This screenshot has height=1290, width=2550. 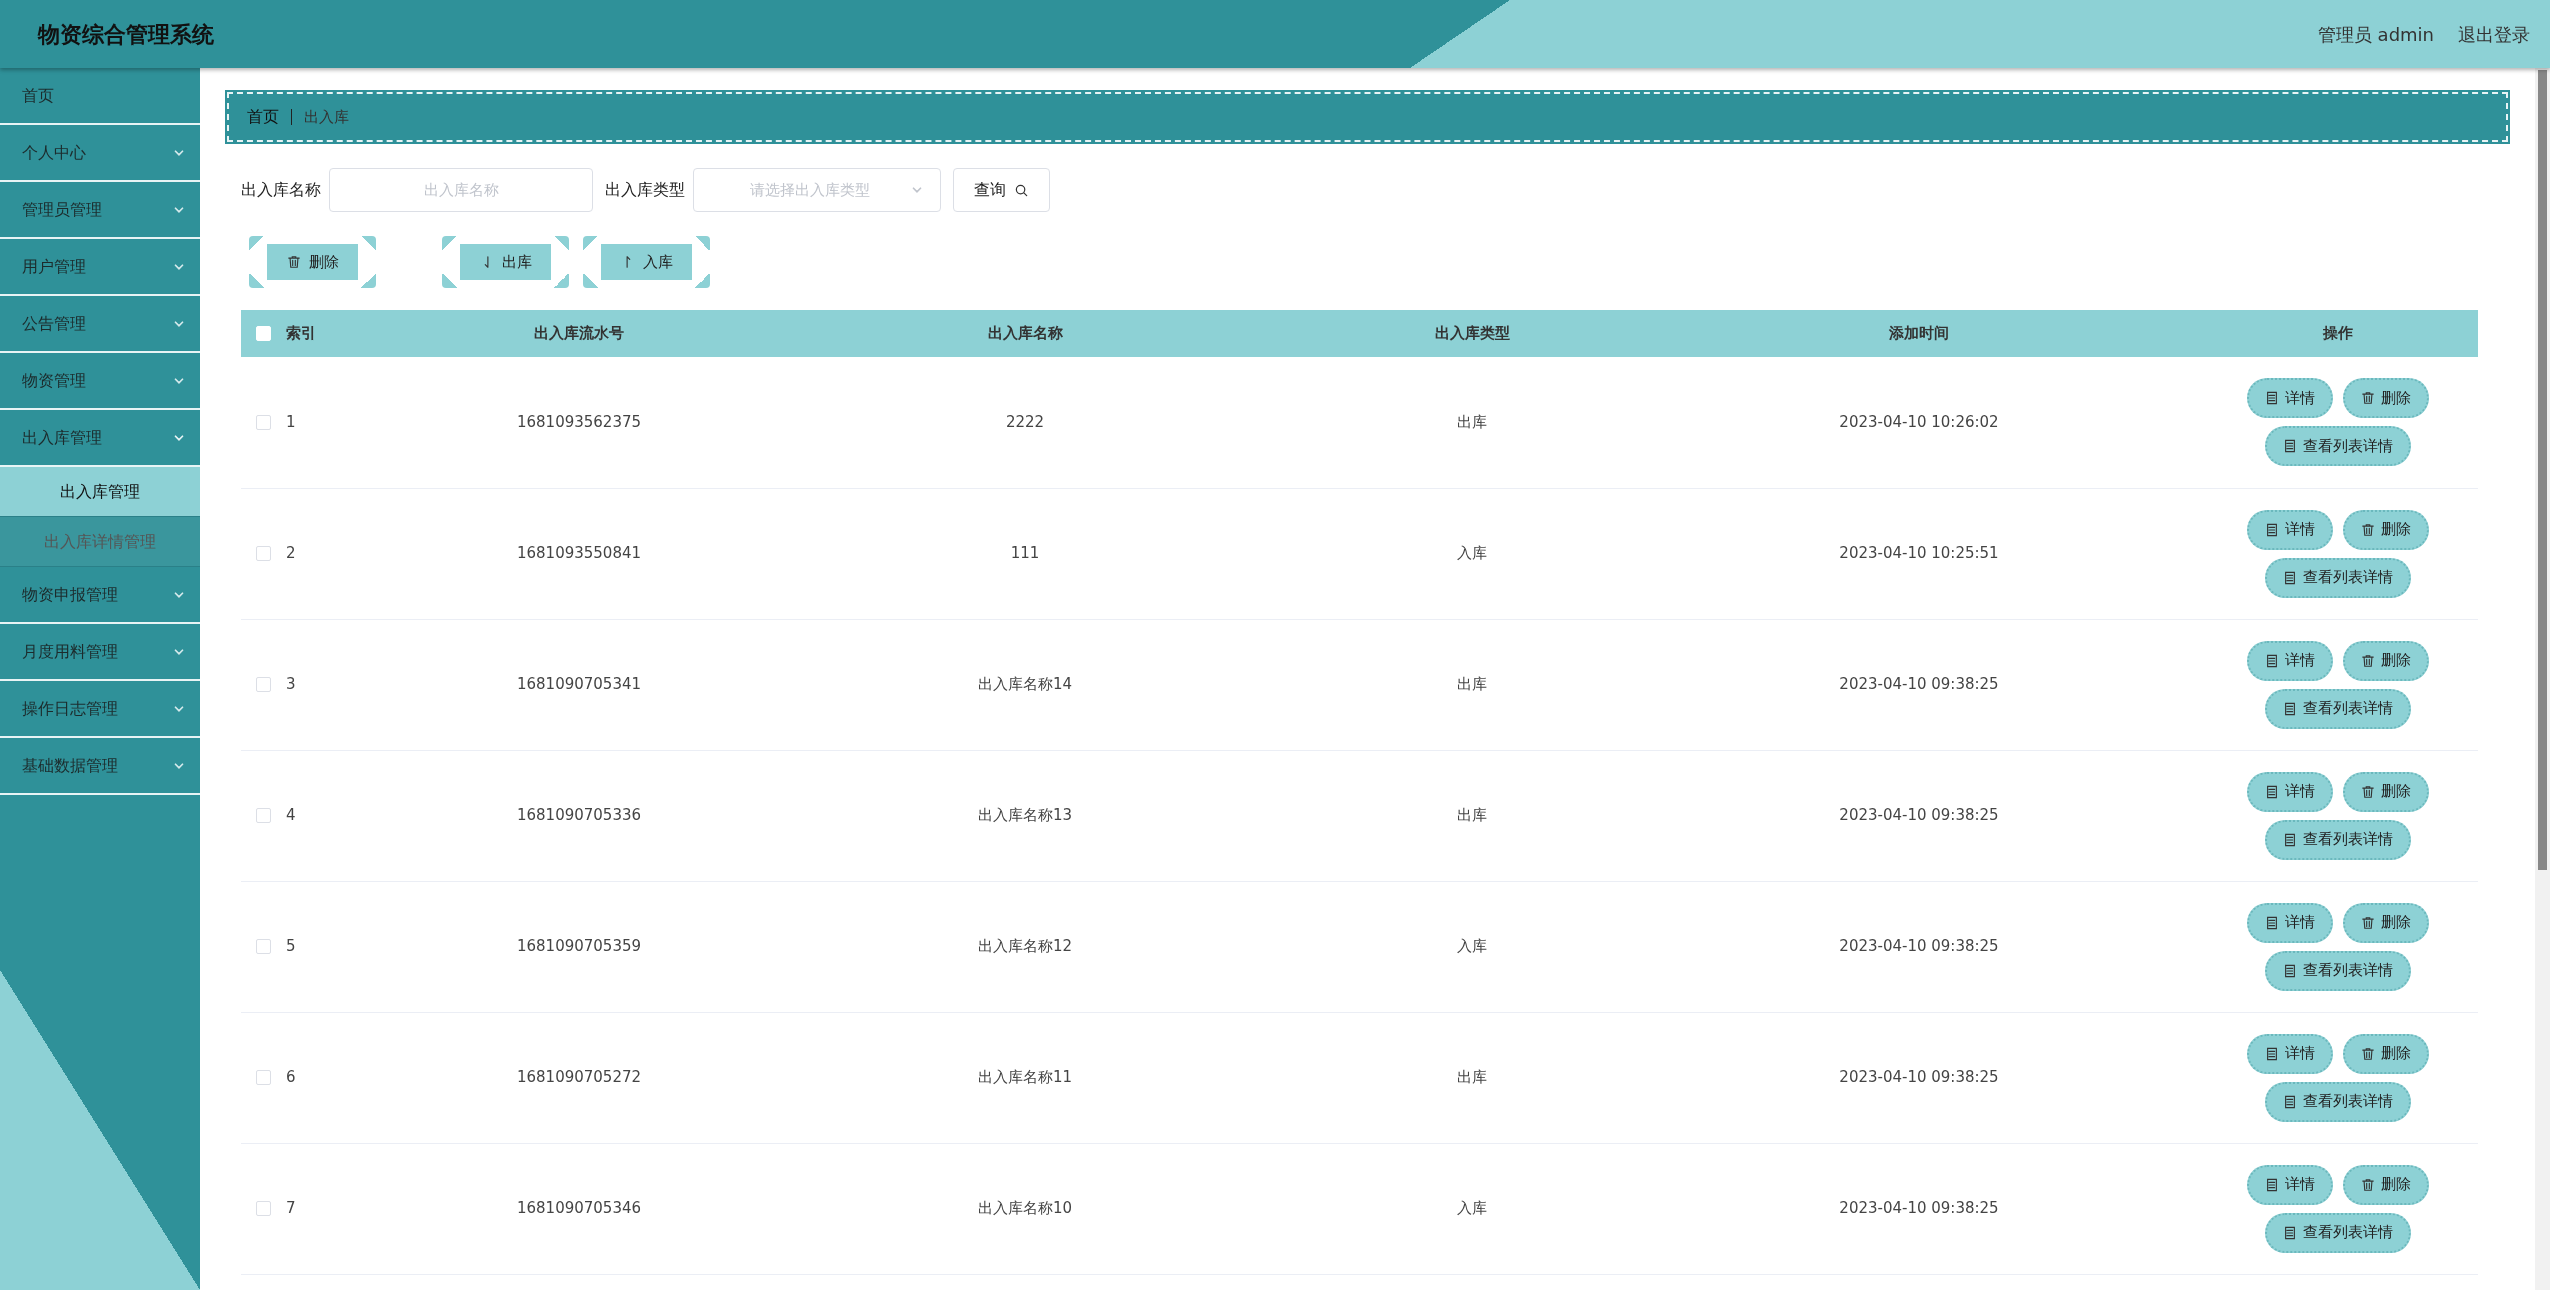 I want to click on table-cell: 1681090705341, so click(x=579, y=684).